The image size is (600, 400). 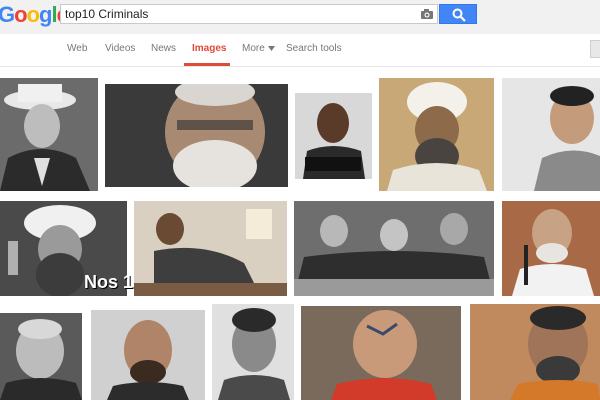 What do you see at coordinates (271, 48) in the screenshot?
I see `chevron-down-icon` at bounding box center [271, 48].